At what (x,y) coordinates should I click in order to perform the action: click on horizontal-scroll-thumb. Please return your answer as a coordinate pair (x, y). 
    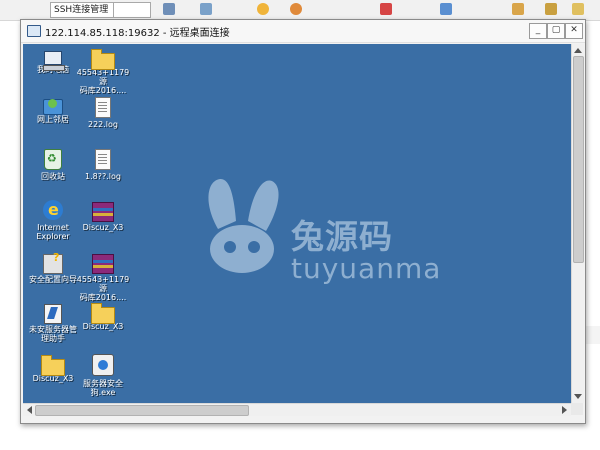
    Looking at the image, I should click on (142, 410).